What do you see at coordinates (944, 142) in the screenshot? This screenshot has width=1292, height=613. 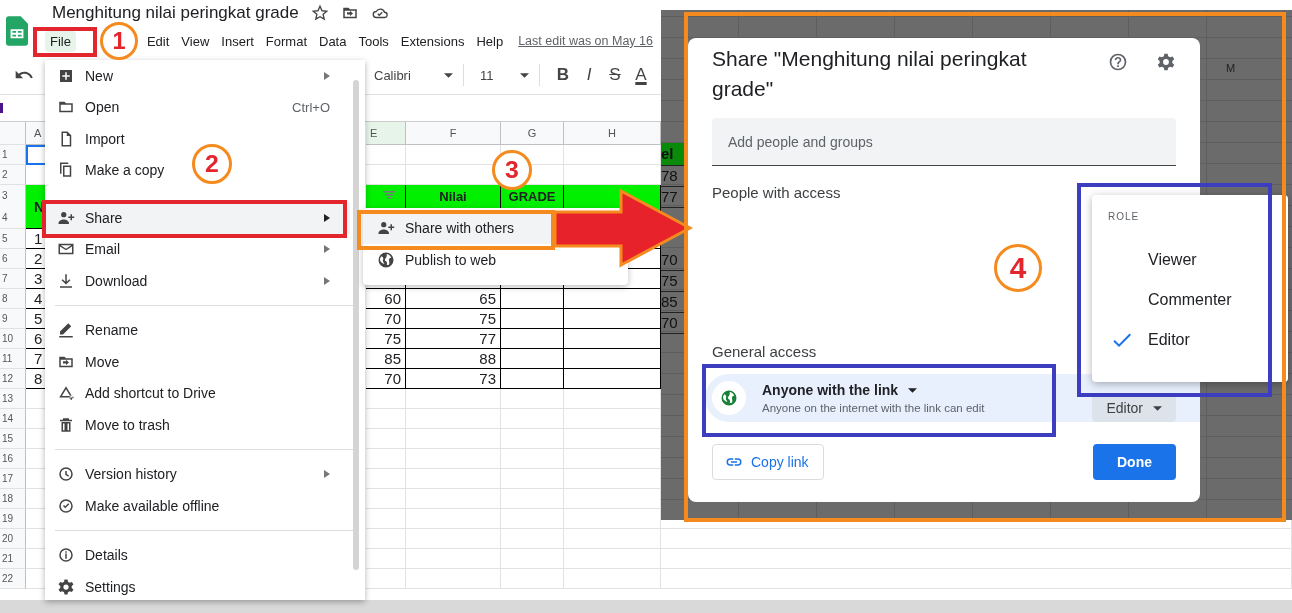 I see `add-people-field: Add people and groups` at bounding box center [944, 142].